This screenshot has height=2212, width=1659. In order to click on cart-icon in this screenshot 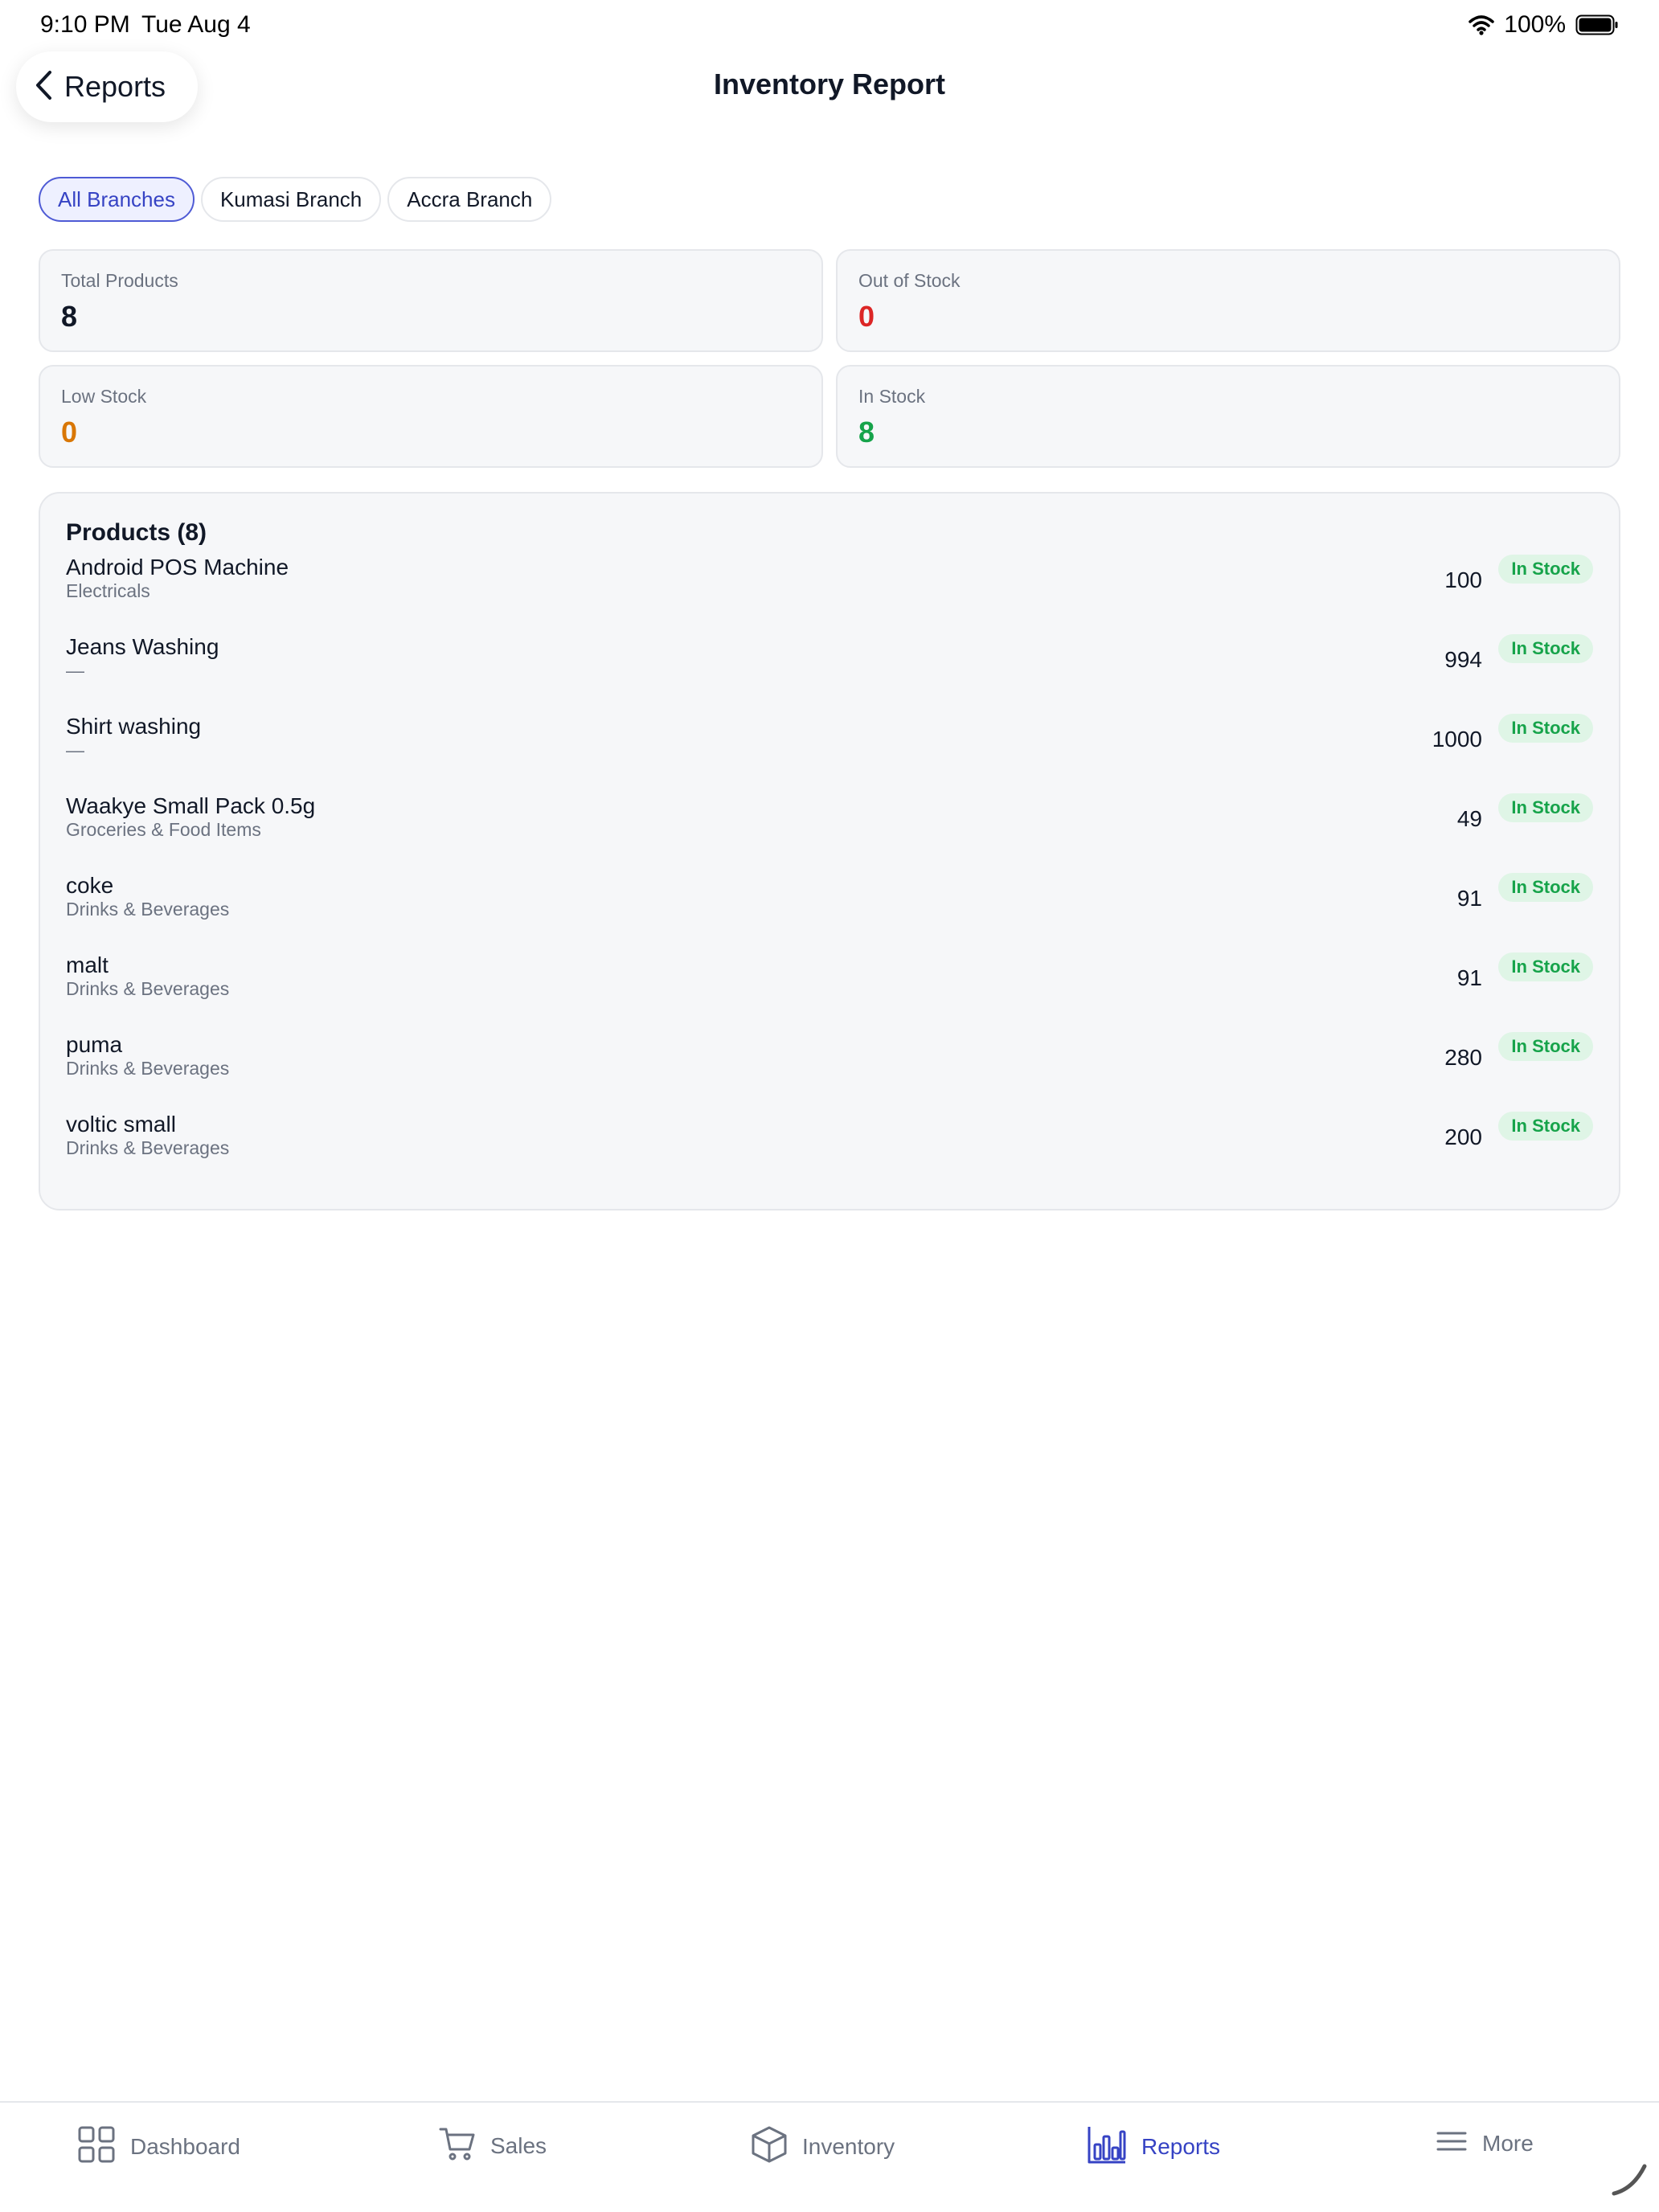, I will do `click(457, 2145)`.